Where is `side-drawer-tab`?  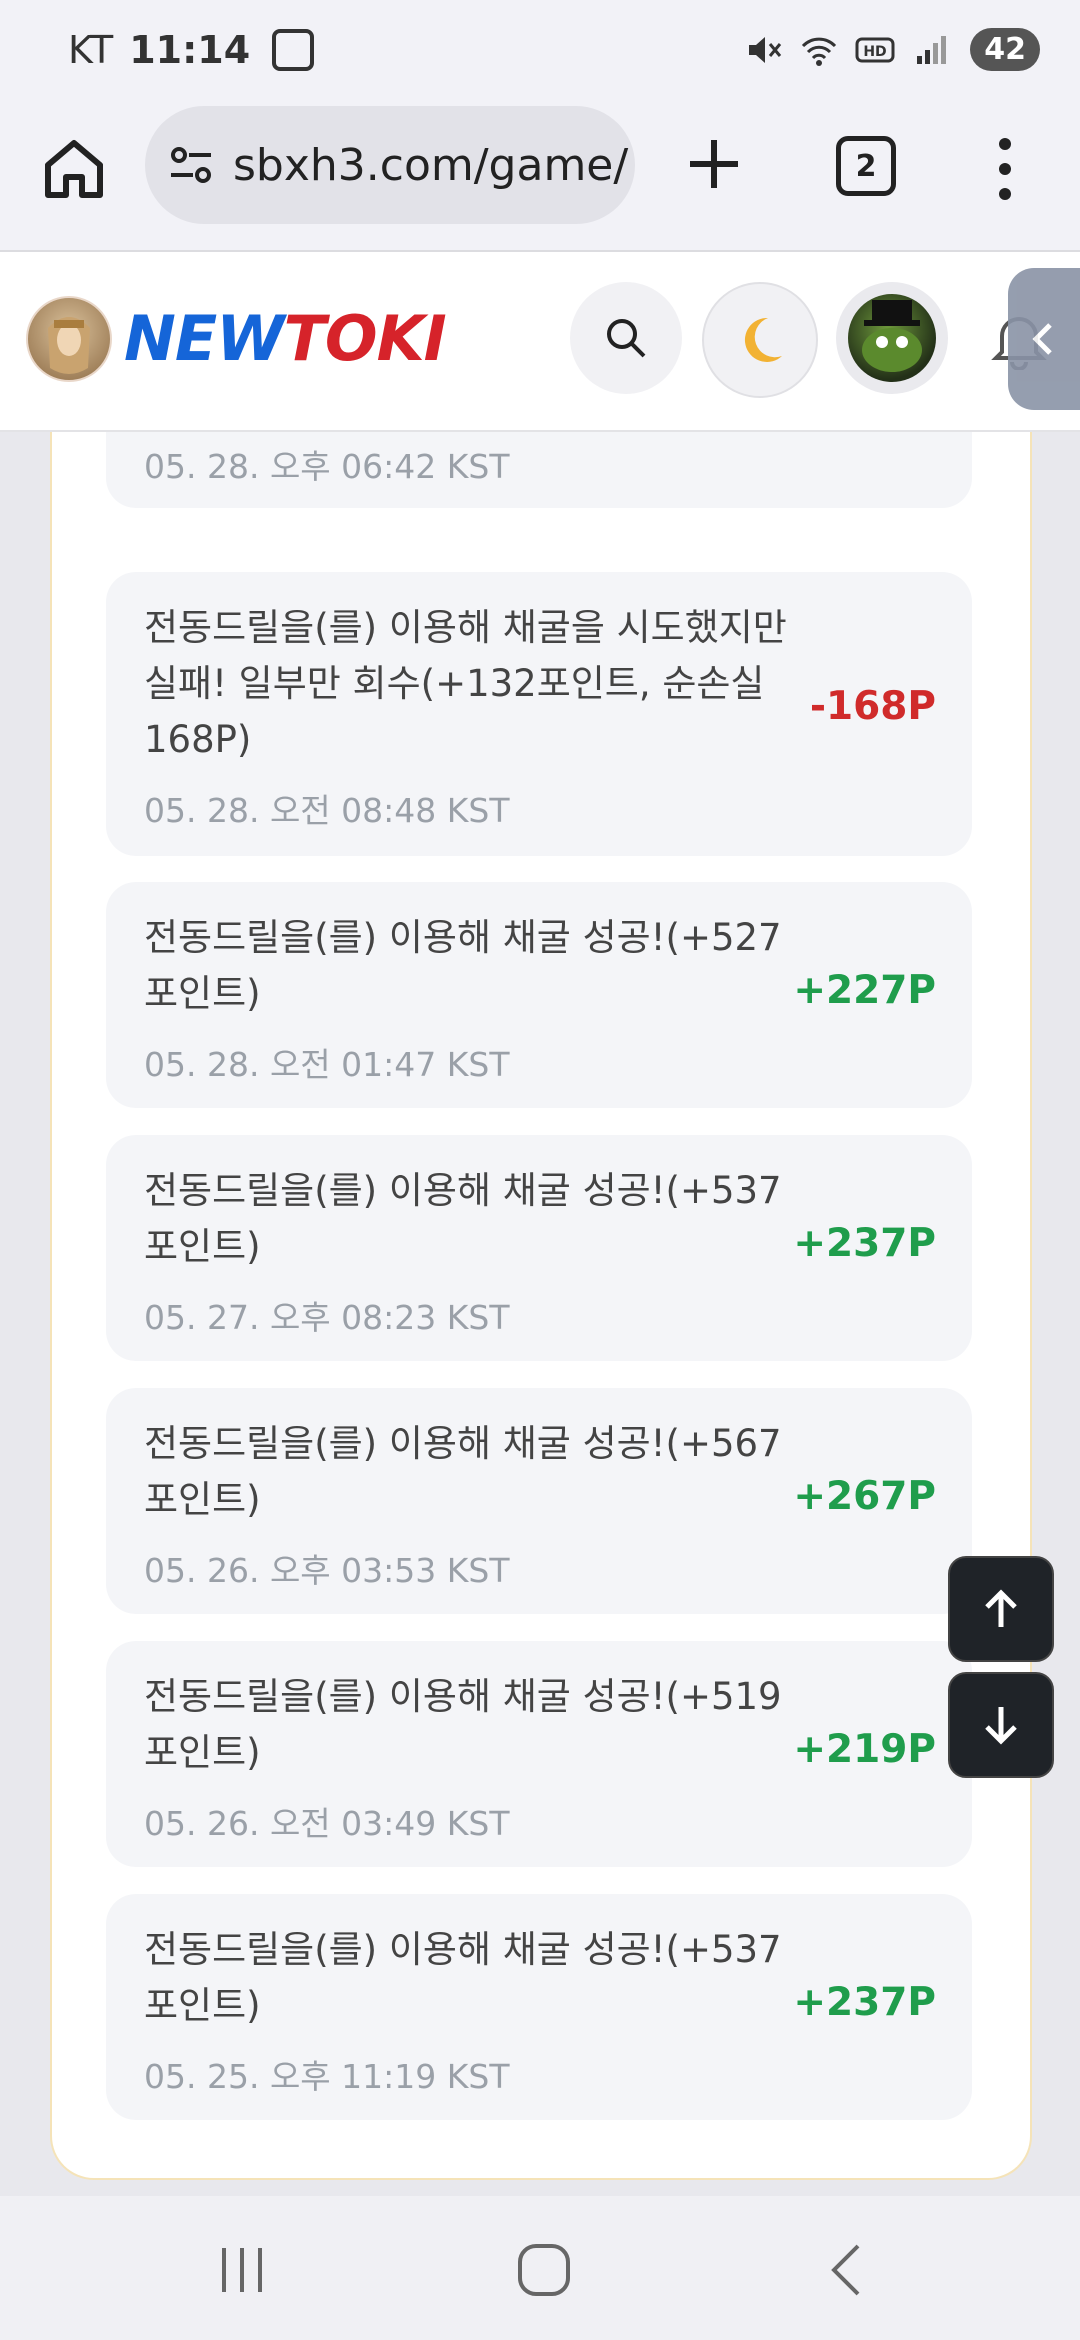 side-drawer-tab is located at coordinates (1044, 339).